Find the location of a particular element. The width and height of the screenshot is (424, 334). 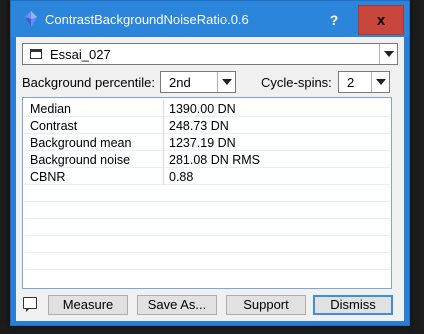

row-key: Contrast is located at coordinates (54, 126).